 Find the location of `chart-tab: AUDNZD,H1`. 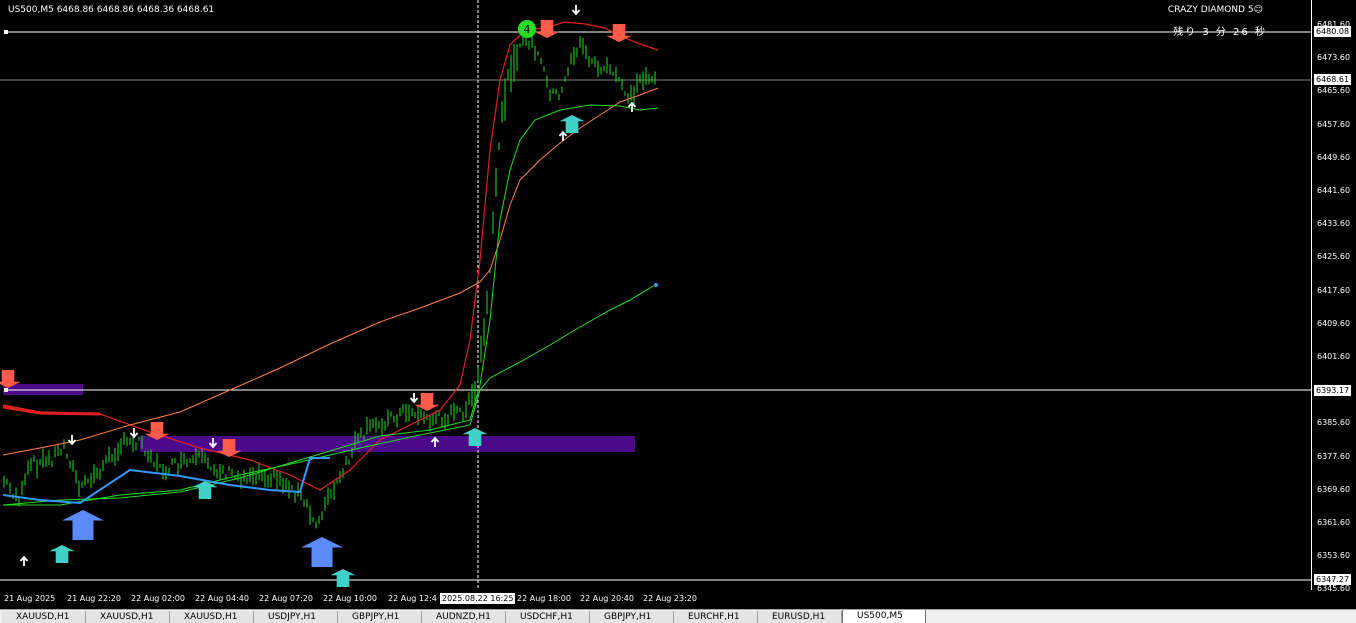

chart-tab: AUDNZD,H1 is located at coordinates (464, 617).